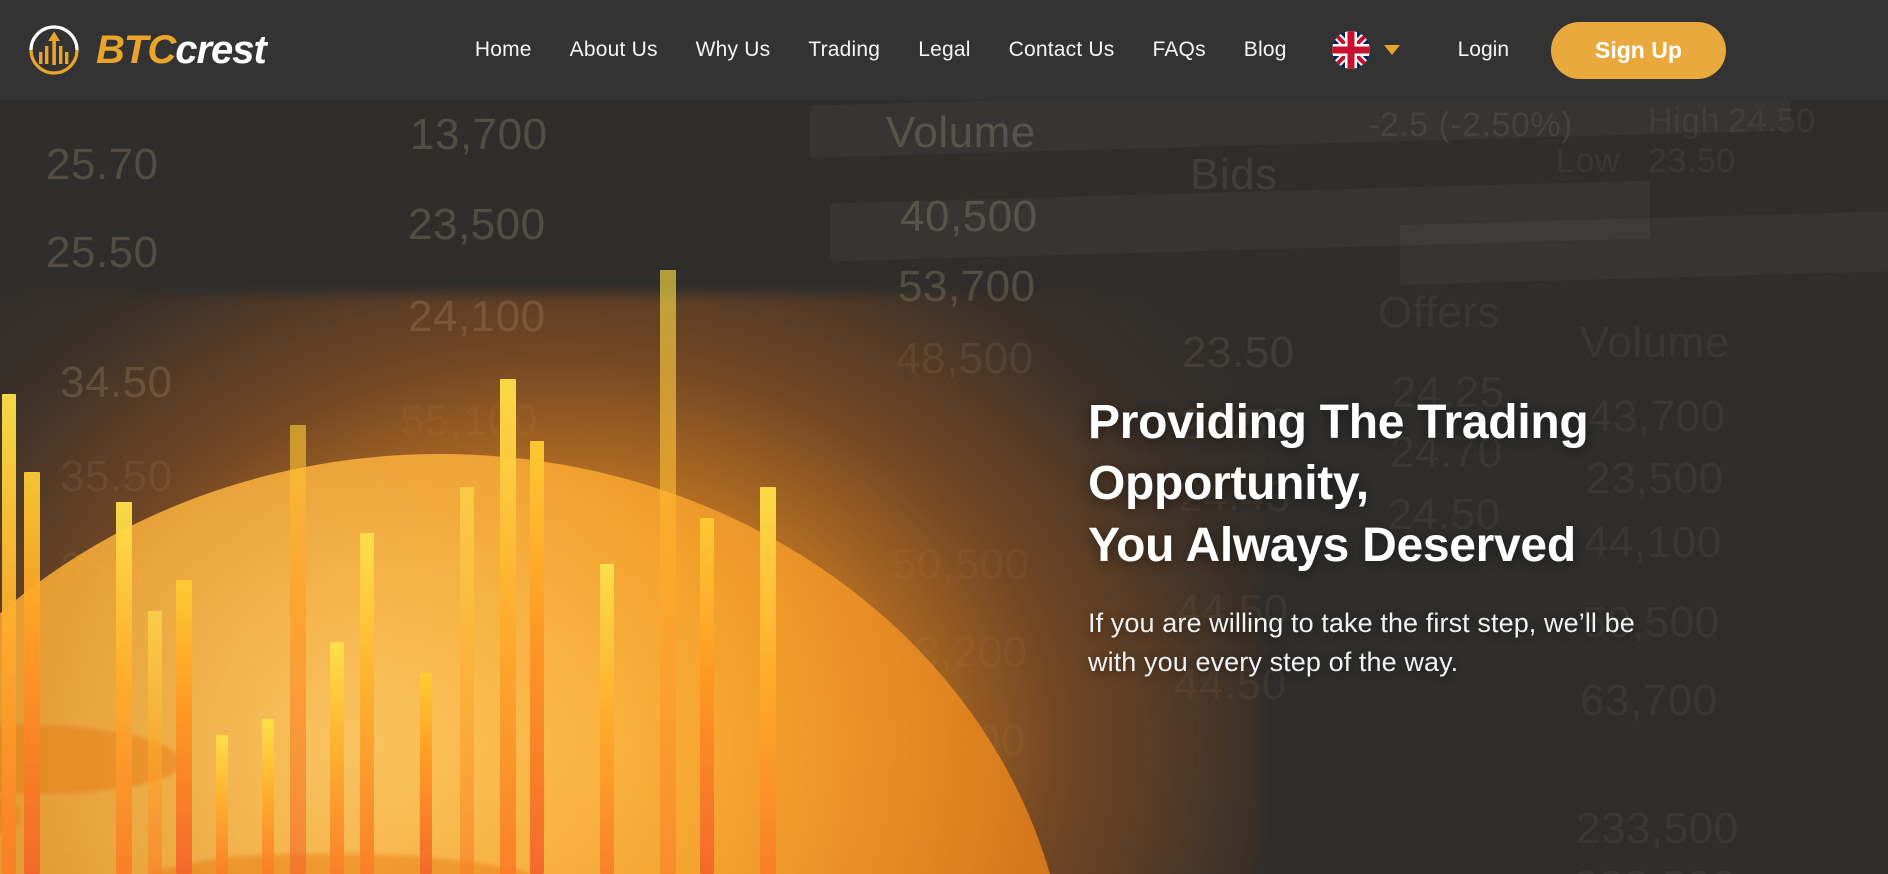 The width and height of the screenshot is (1888, 874). What do you see at coordinates (221, 50) in the screenshot?
I see `logo-text-crest: crest` at bounding box center [221, 50].